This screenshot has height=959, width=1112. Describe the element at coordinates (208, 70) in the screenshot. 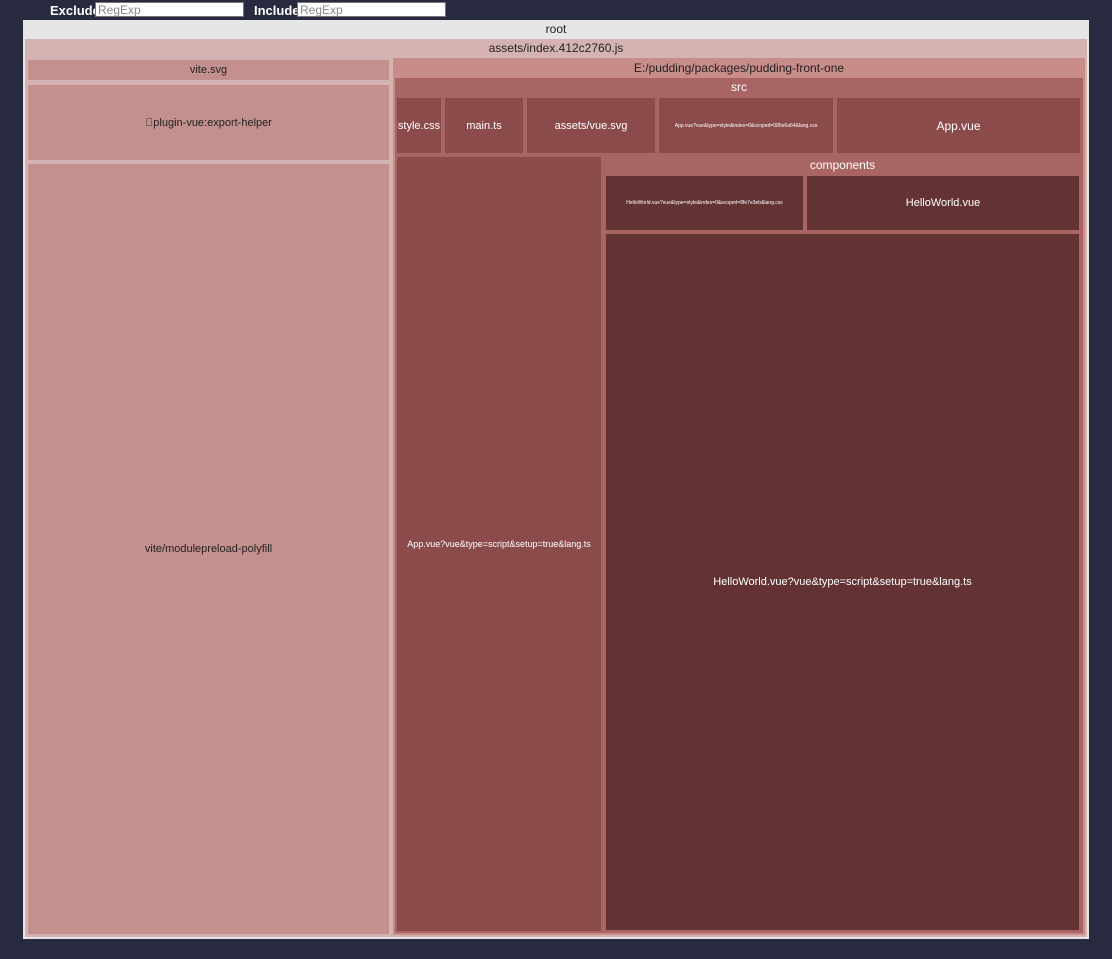

I see `vite-svg-cell: vite.svg` at that location.